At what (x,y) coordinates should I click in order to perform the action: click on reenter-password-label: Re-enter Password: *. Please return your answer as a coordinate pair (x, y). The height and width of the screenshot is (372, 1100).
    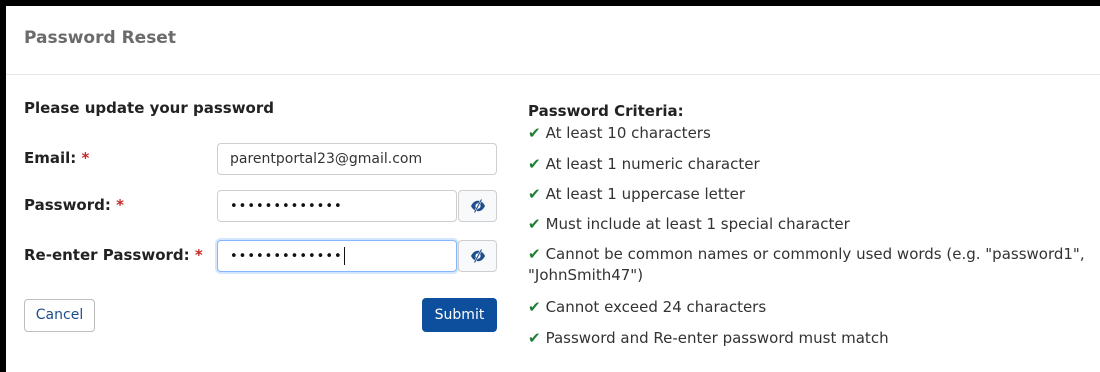
    Looking at the image, I should click on (113, 255).